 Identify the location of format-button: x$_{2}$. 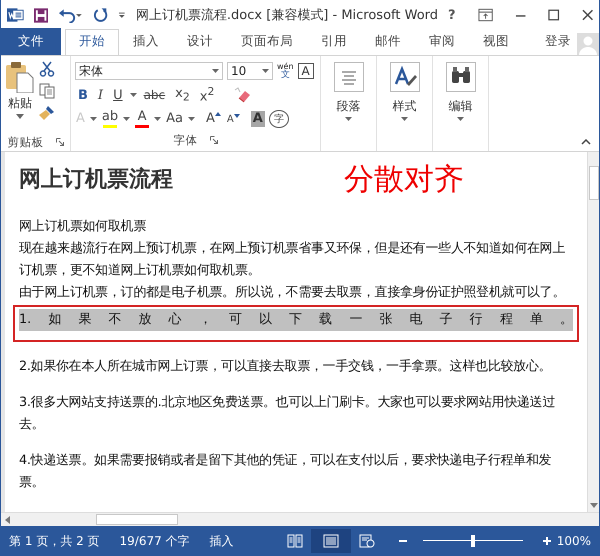
(182, 95).